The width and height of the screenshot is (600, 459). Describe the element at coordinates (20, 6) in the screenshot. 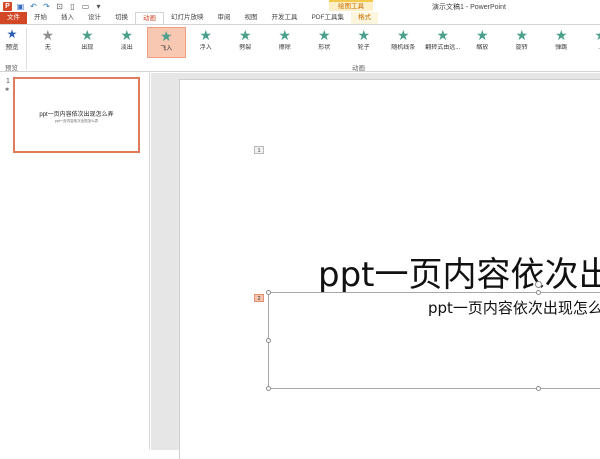

I see `save-icon: ▣` at that location.